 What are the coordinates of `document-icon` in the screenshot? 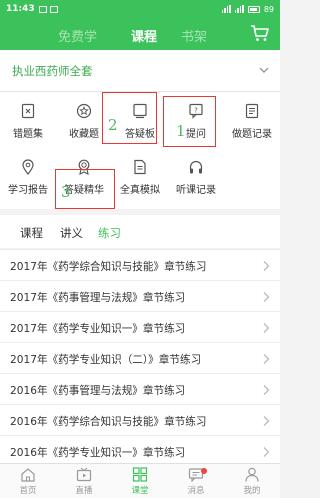 It's located at (140, 167).